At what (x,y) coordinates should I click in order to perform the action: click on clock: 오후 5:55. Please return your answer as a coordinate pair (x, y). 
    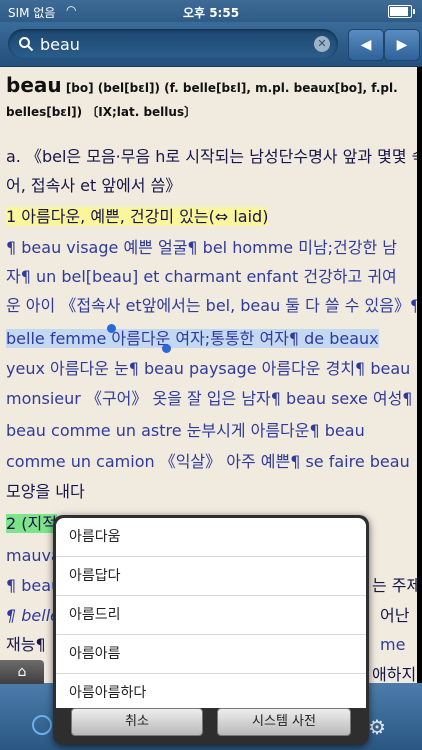
    Looking at the image, I should click on (211, 13).